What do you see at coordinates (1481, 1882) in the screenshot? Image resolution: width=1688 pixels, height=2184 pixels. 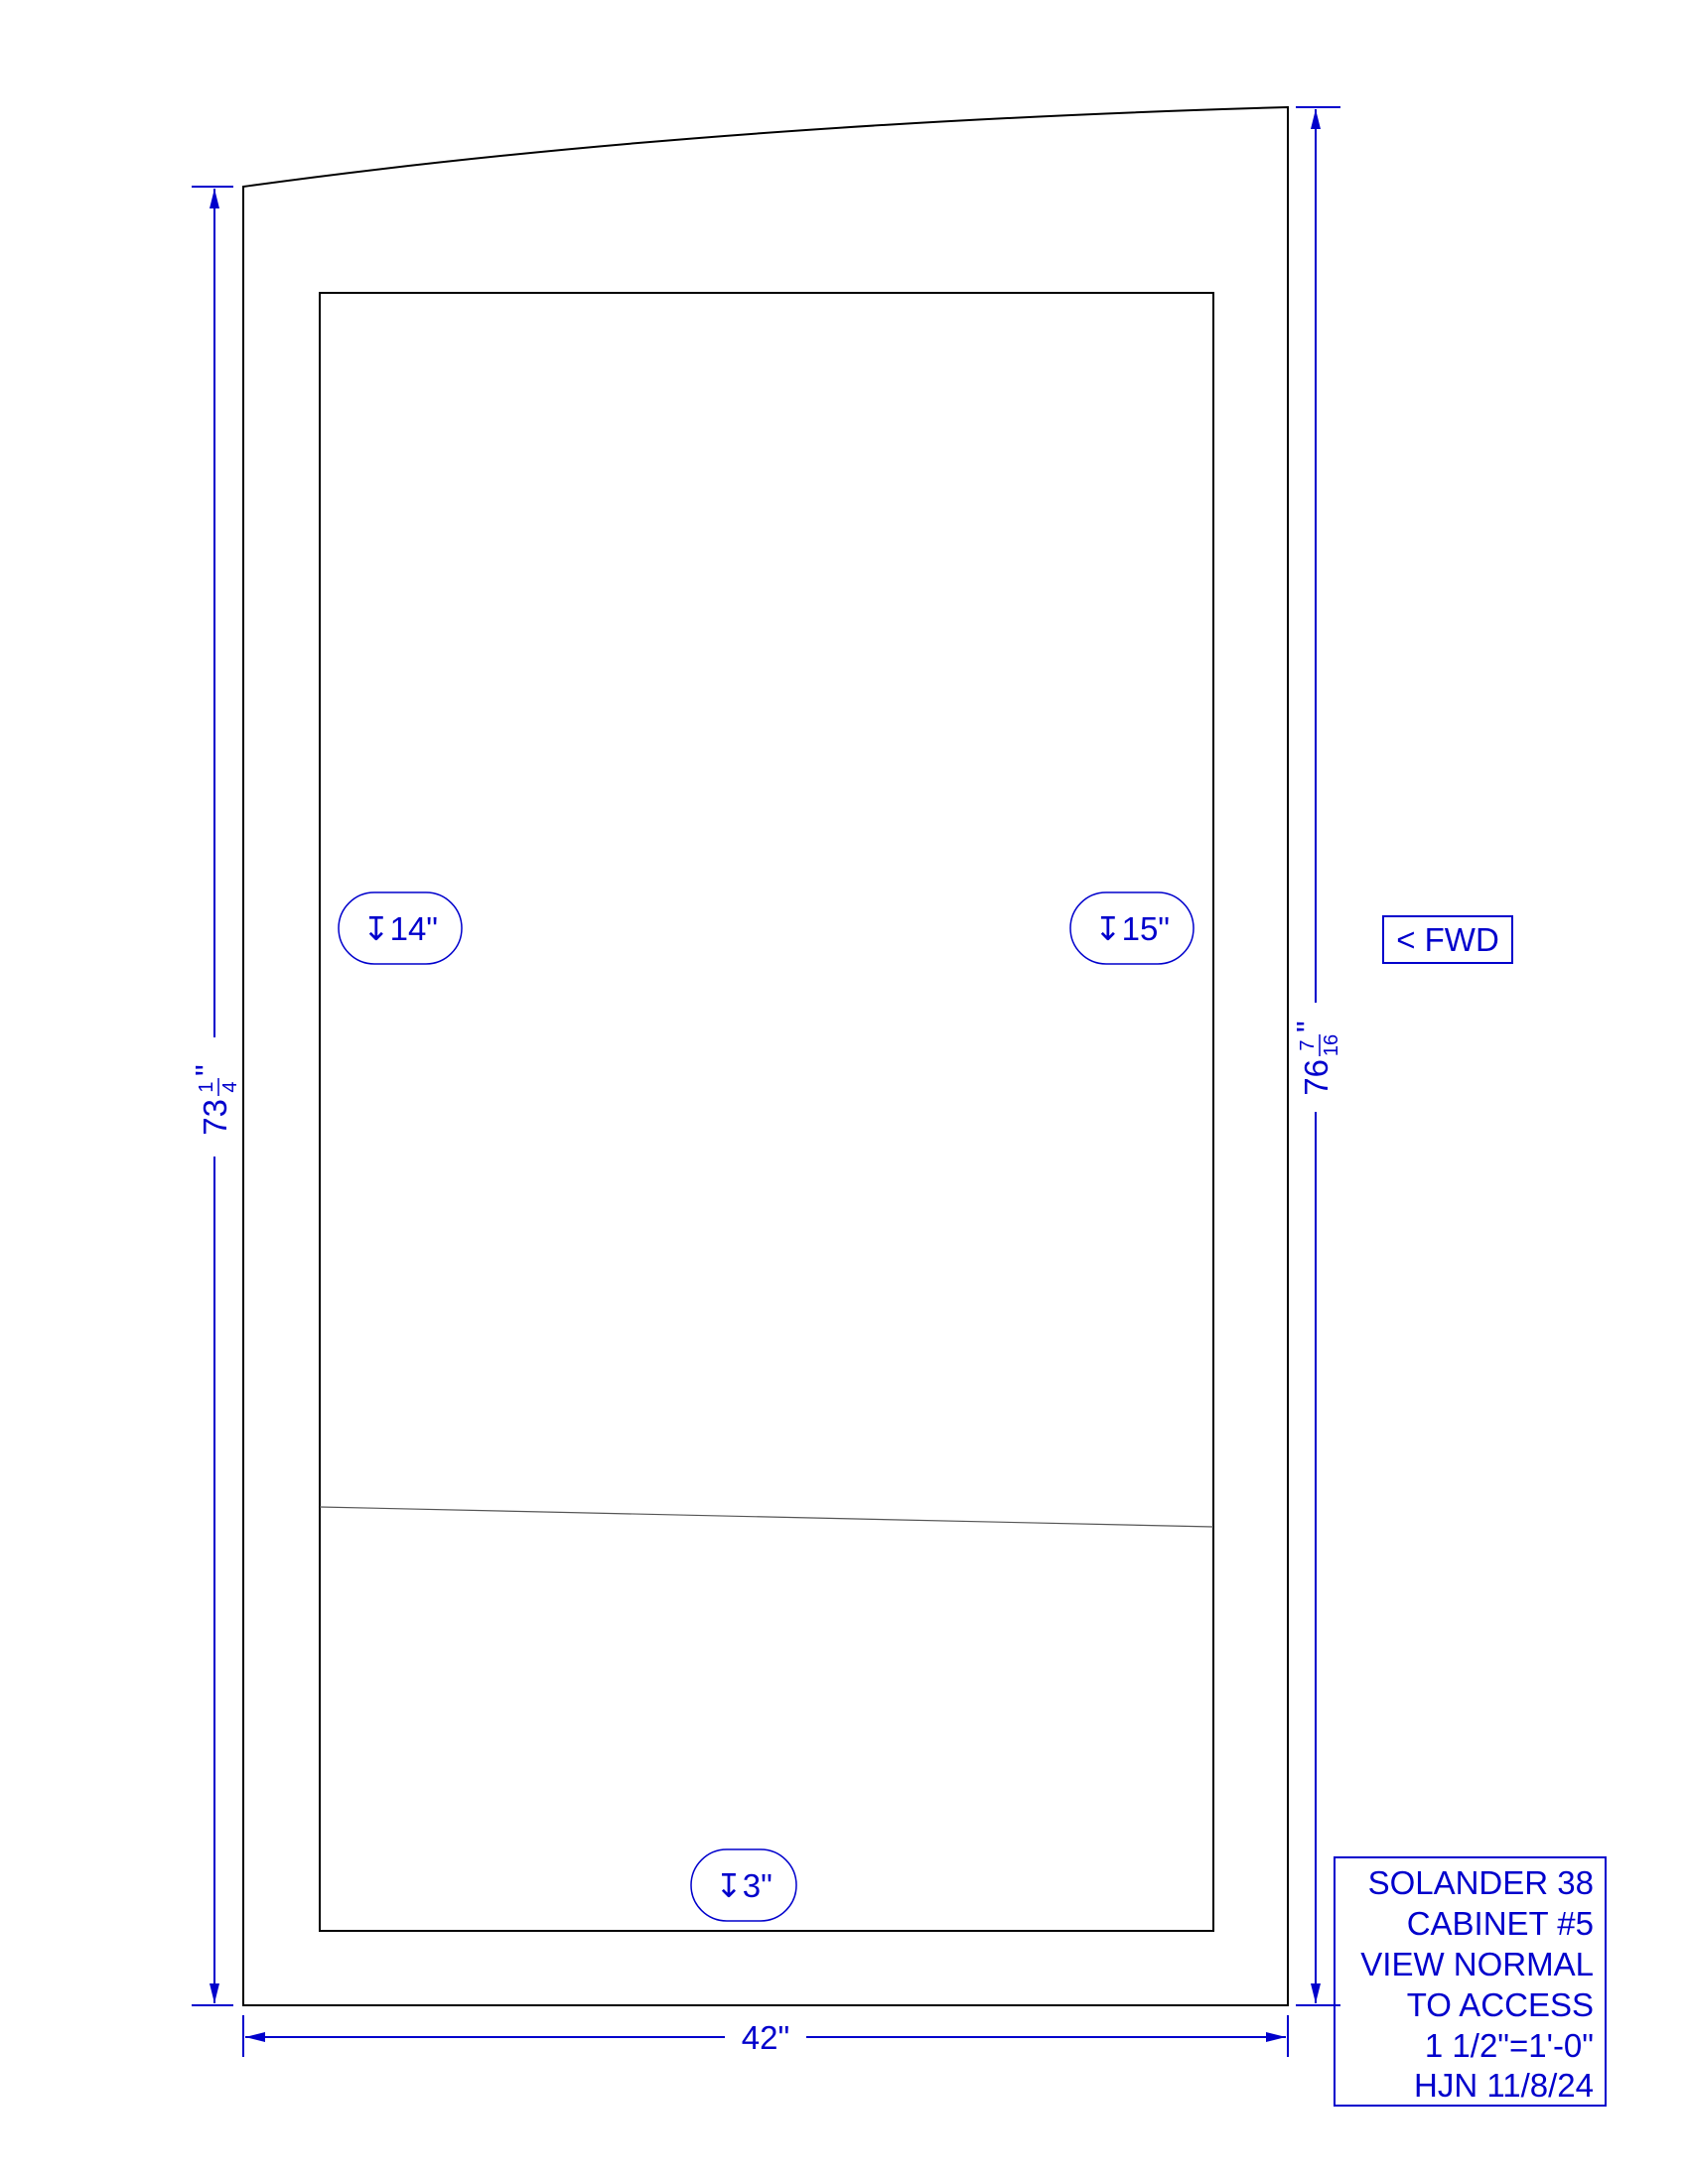 I see `title-block-line: SOLANDER 38` at bounding box center [1481, 1882].